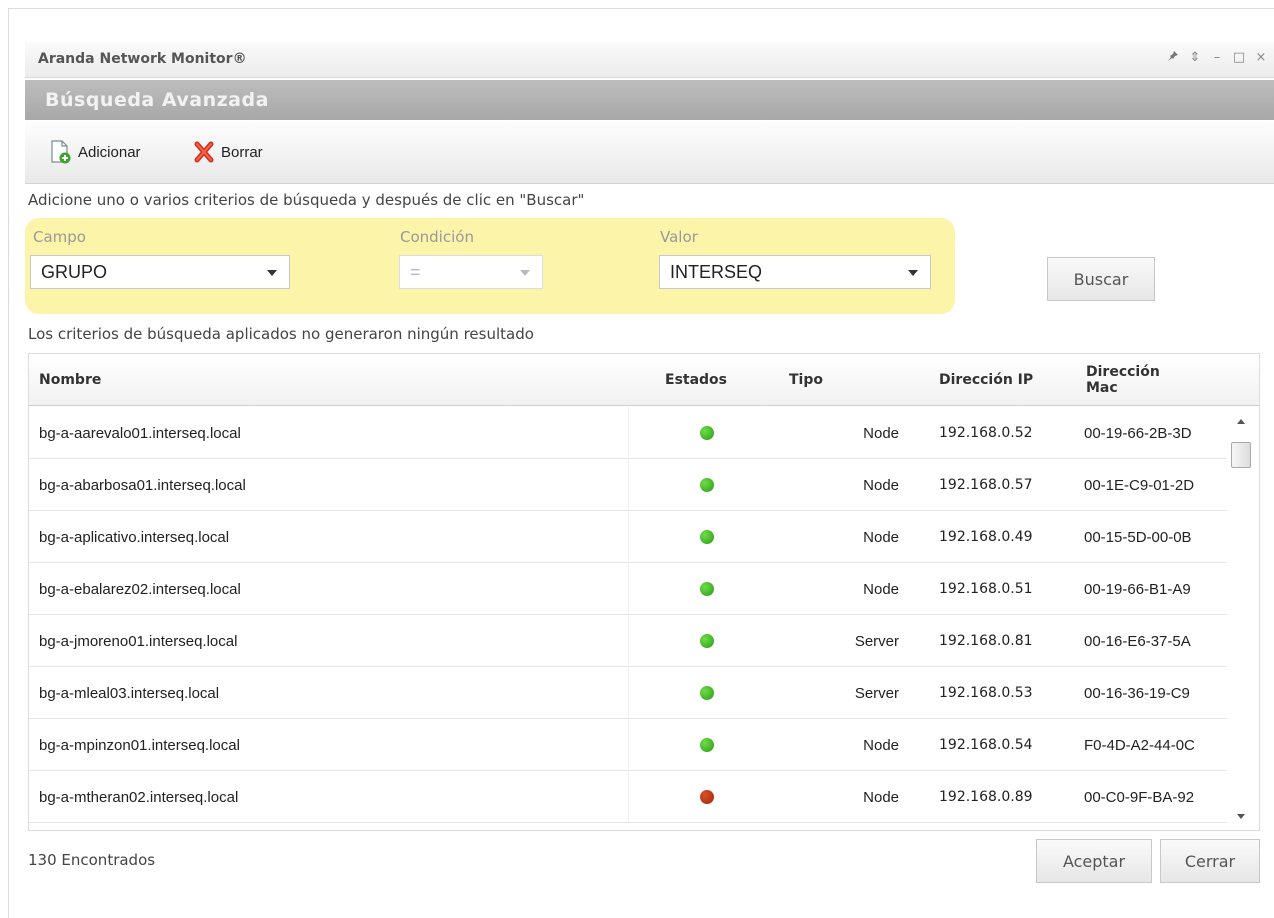  What do you see at coordinates (1139, 797) in the screenshot?
I see `cell-mac: 00-C0-9F-BA-92` at bounding box center [1139, 797].